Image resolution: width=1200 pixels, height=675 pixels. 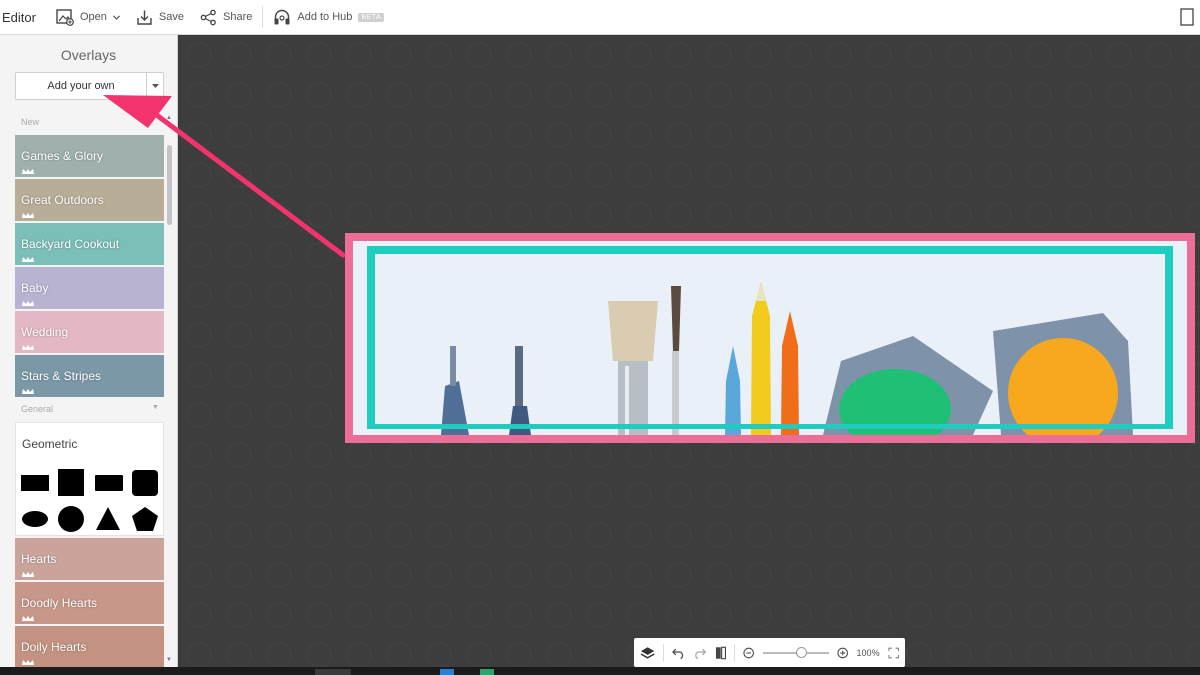 What do you see at coordinates (70, 244) in the screenshot?
I see `overlay-item-label: Backyard Cookout` at bounding box center [70, 244].